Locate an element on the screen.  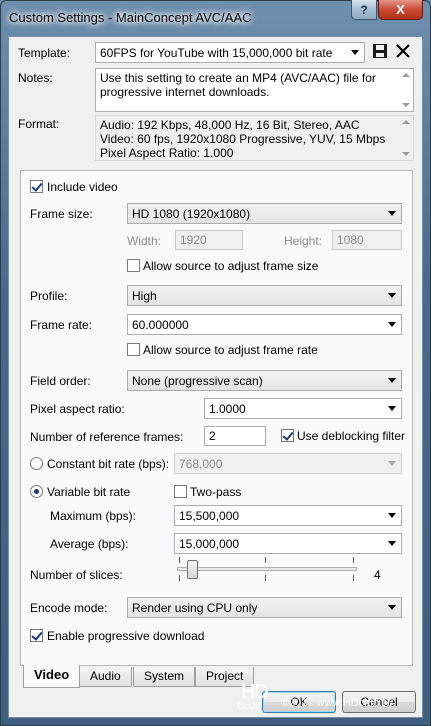
format-label: Format: is located at coordinates (39, 124).